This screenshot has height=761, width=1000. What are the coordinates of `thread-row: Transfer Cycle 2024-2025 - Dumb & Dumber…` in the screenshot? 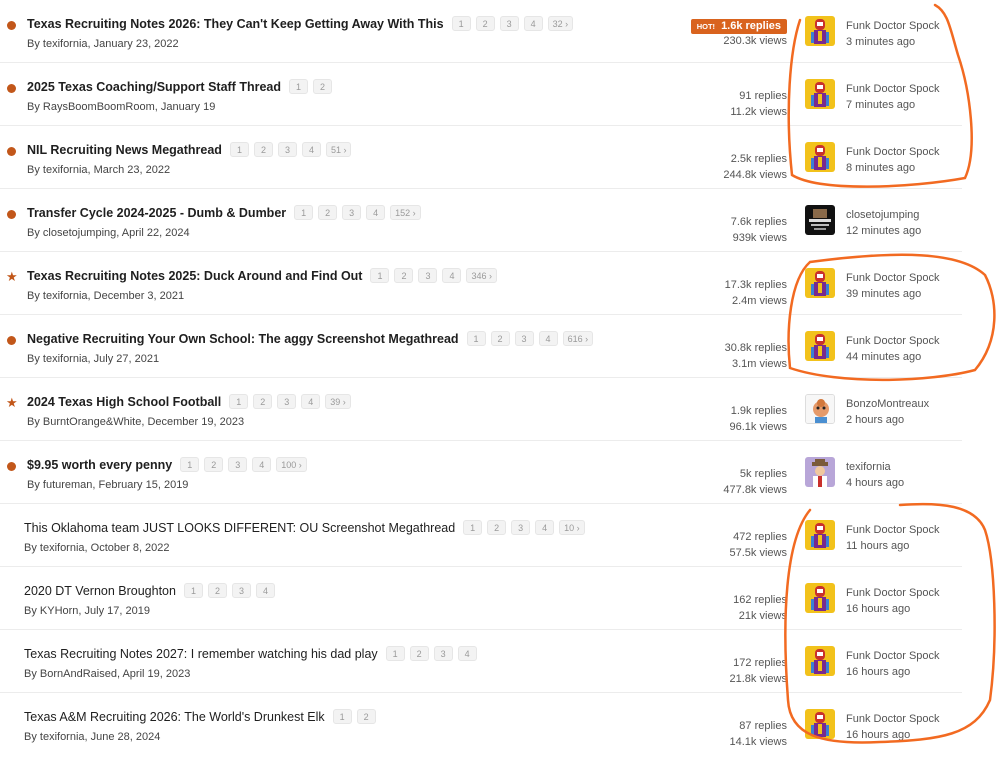 It's located at (481, 220).